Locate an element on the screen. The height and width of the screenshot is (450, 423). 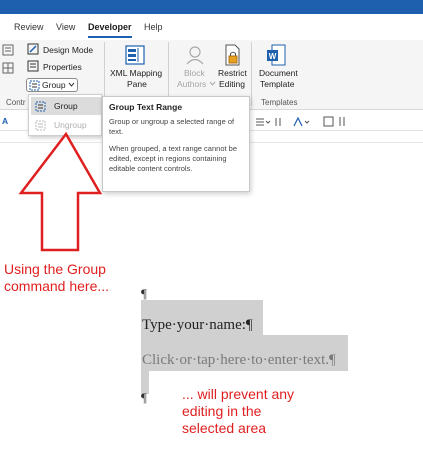
annotation-right-line-3: selected area is located at coordinates (224, 428).